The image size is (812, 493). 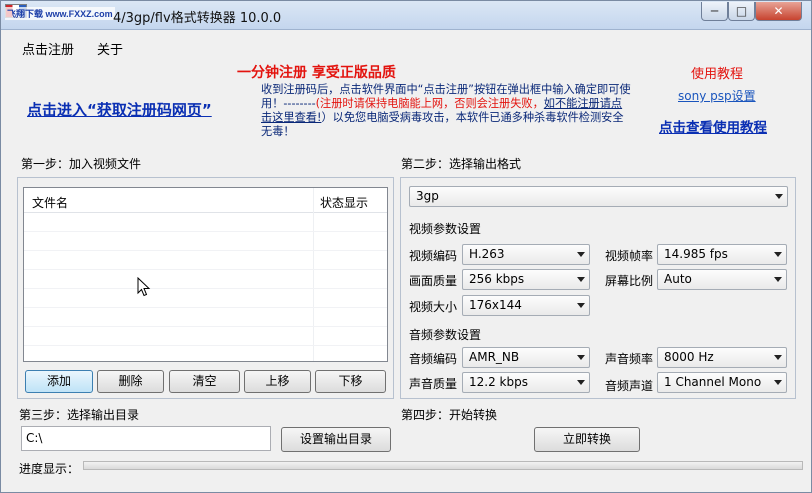 I want to click on clear-button: 清空, so click(x=204, y=381).